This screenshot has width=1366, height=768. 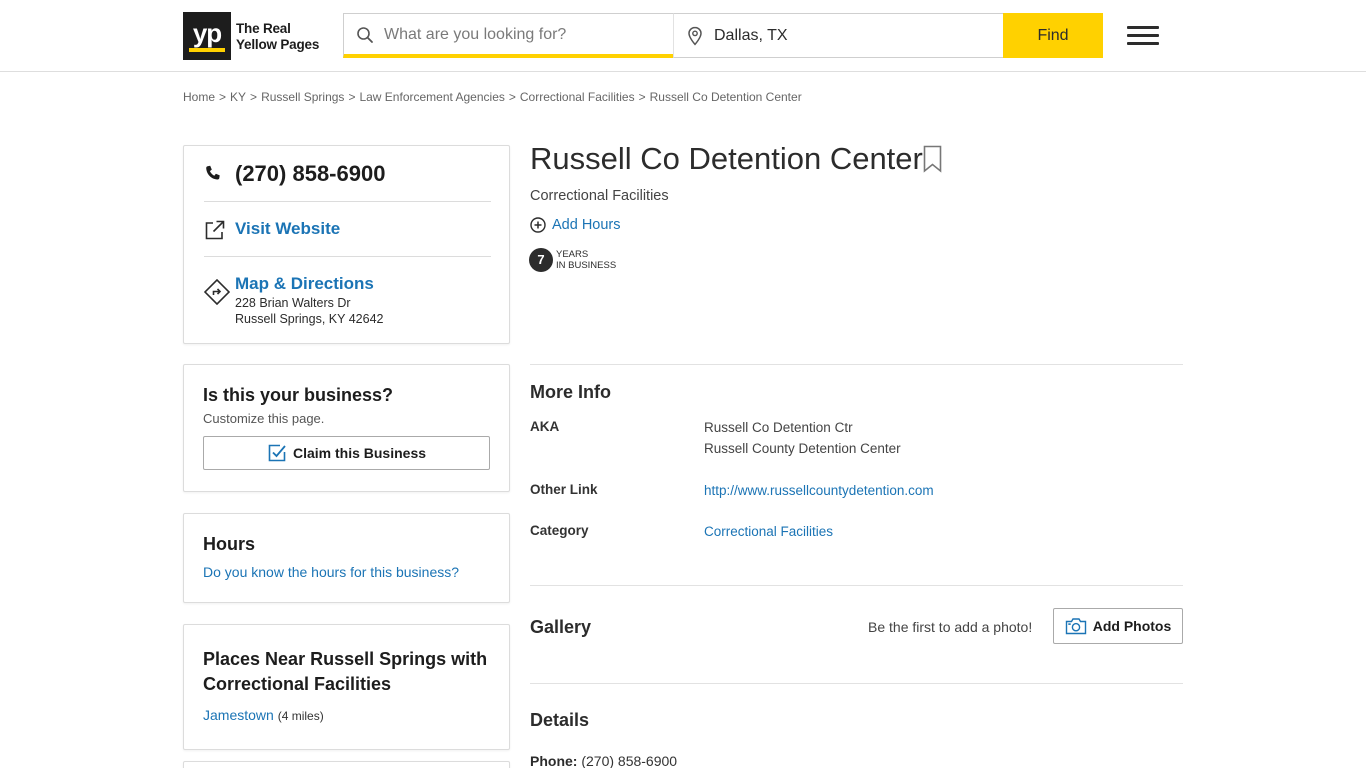 What do you see at coordinates (554, 760) in the screenshot?
I see `details-phone-label: Phone:` at bounding box center [554, 760].